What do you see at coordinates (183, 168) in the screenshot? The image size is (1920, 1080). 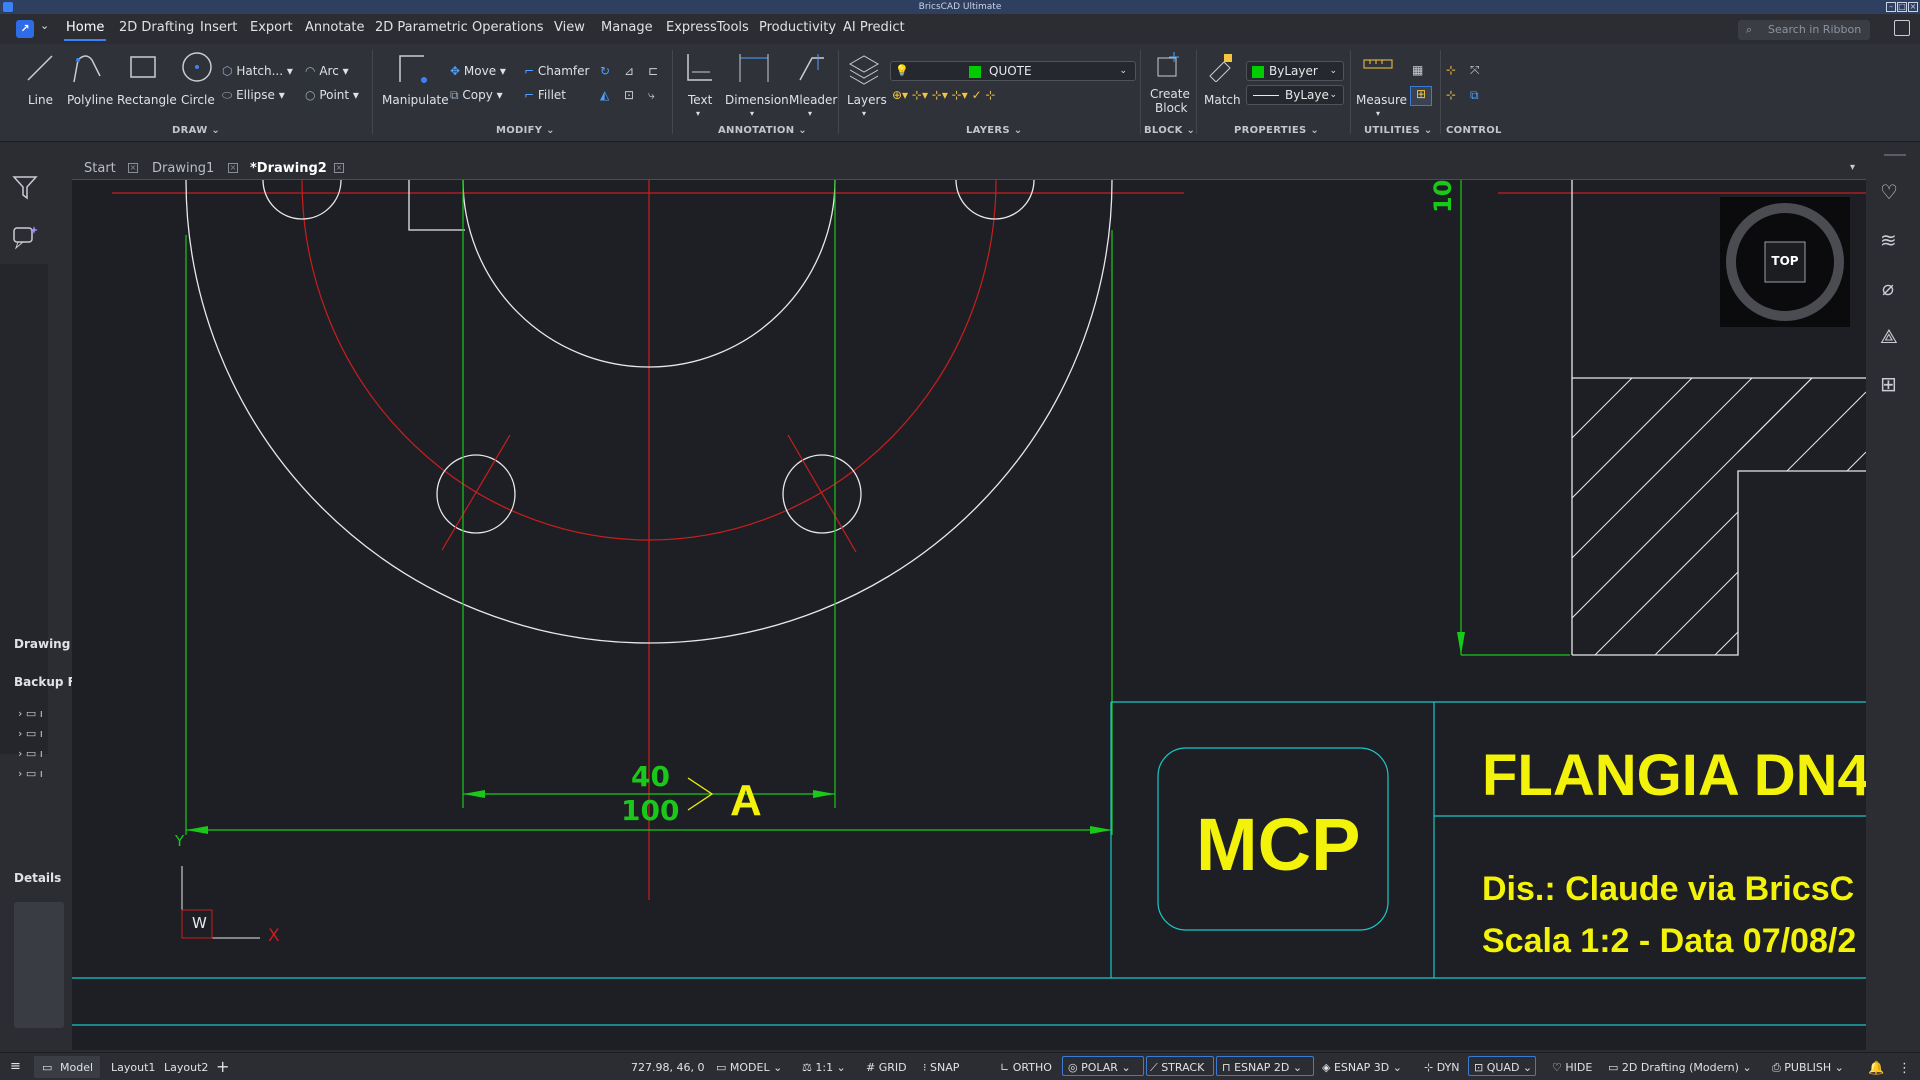 I see `tab-drawing1: Drawing1` at bounding box center [183, 168].